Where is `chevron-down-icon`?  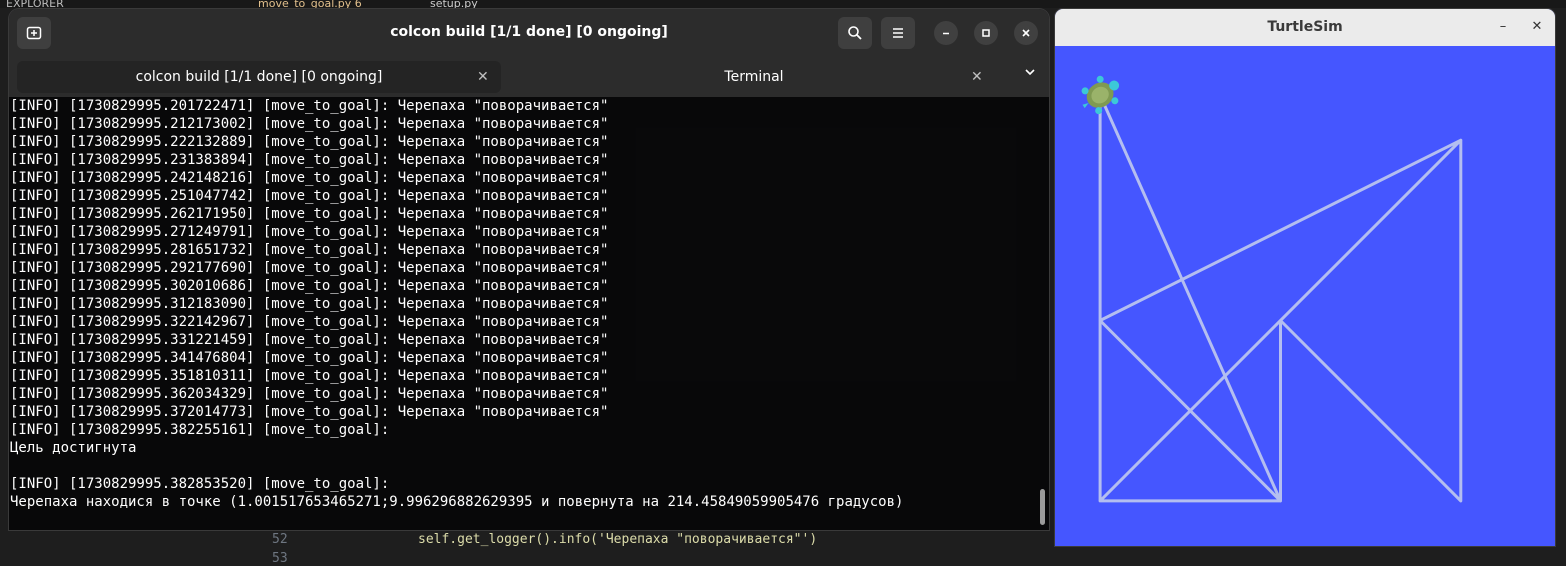 chevron-down-icon is located at coordinates (1030, 72).